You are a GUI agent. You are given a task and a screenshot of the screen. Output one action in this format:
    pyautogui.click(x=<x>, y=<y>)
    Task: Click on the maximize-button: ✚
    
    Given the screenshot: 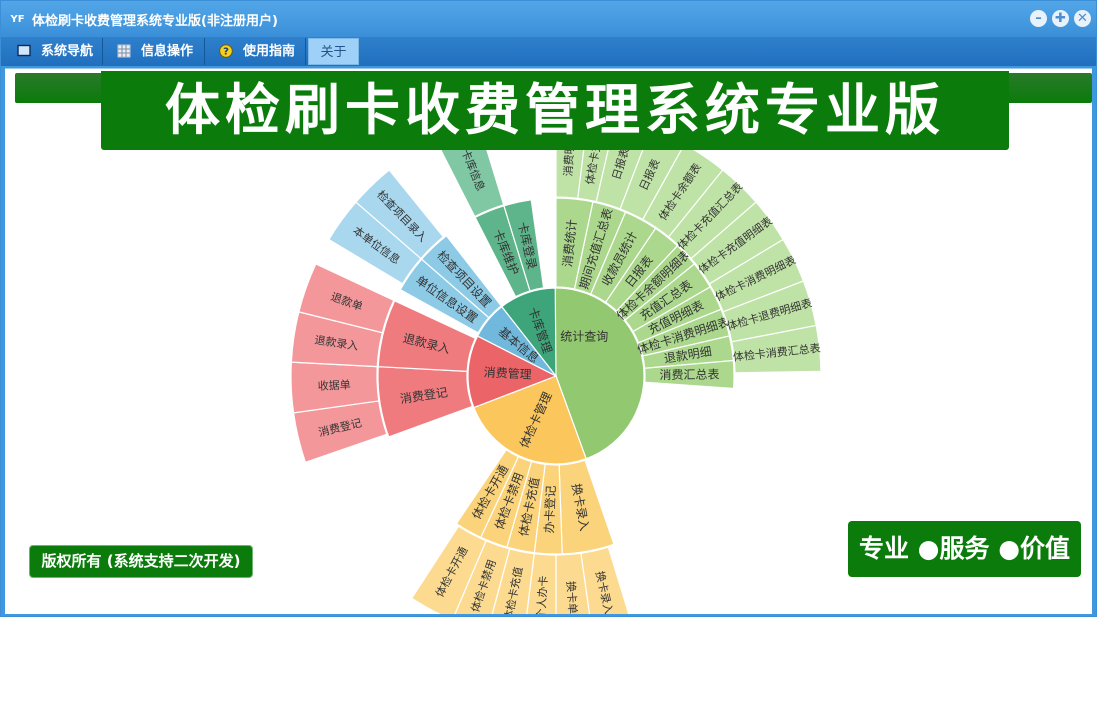 What is the action you would take?
    pyautogui.click(x=1060, y=18)
    